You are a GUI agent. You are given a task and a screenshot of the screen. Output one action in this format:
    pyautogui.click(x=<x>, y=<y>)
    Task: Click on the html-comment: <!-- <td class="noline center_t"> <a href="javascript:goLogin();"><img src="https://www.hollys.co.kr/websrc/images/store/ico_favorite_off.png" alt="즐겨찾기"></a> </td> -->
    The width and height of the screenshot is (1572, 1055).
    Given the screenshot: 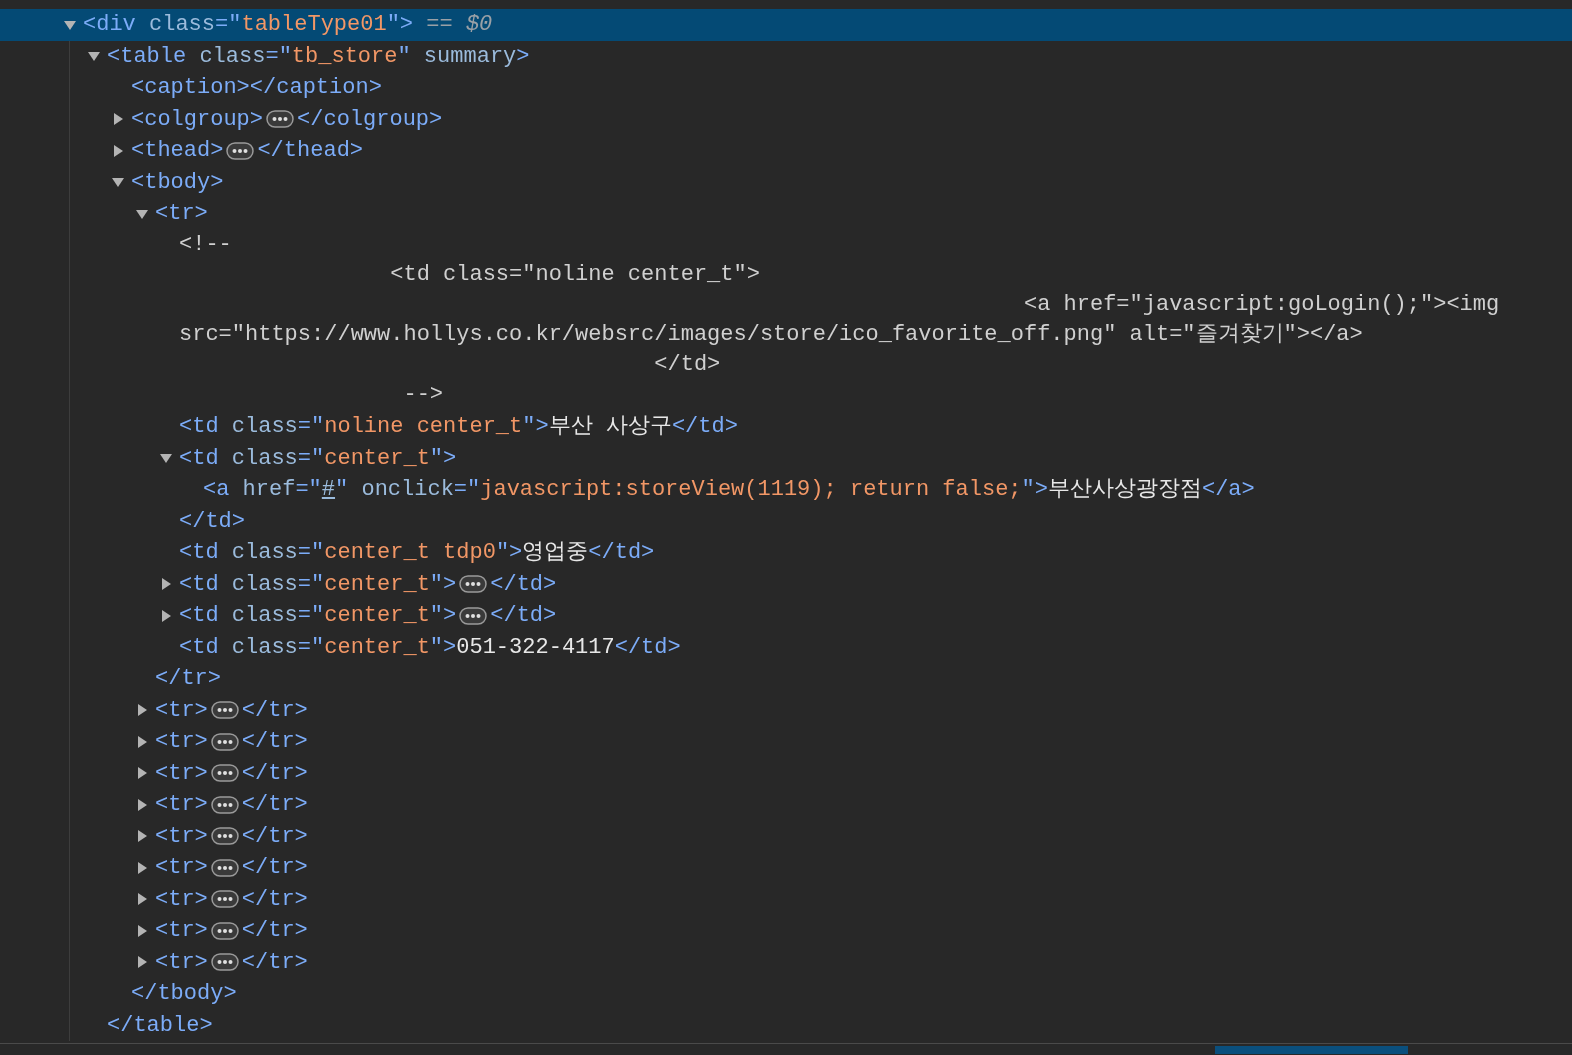 What is the action you would take?
    pyautogui.click(x=839, y=320)
    